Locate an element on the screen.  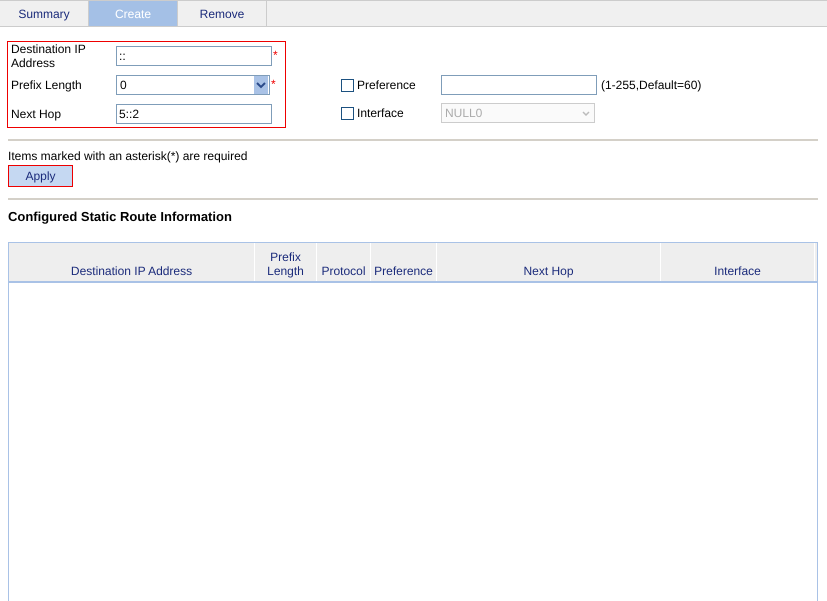
column-header: Preference is located at coordinates (404, 262).